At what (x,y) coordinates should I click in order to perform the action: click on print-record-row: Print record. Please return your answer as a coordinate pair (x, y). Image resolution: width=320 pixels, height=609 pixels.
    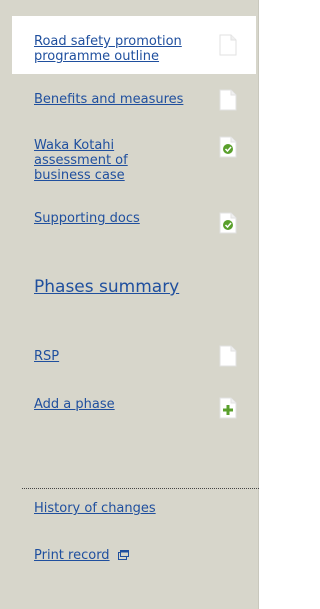
    Looking at the image, I should click on (81, 553).